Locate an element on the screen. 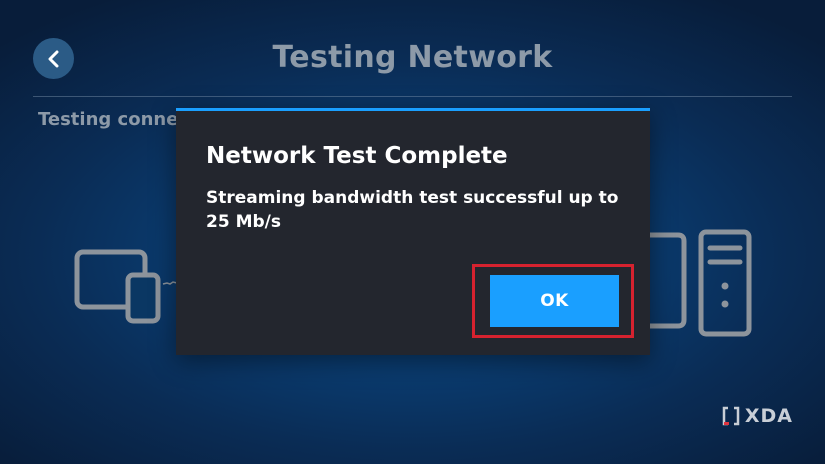 This screenshot has width=825, height=464. watermark-text: XDA is located at coordinates (768, 416).